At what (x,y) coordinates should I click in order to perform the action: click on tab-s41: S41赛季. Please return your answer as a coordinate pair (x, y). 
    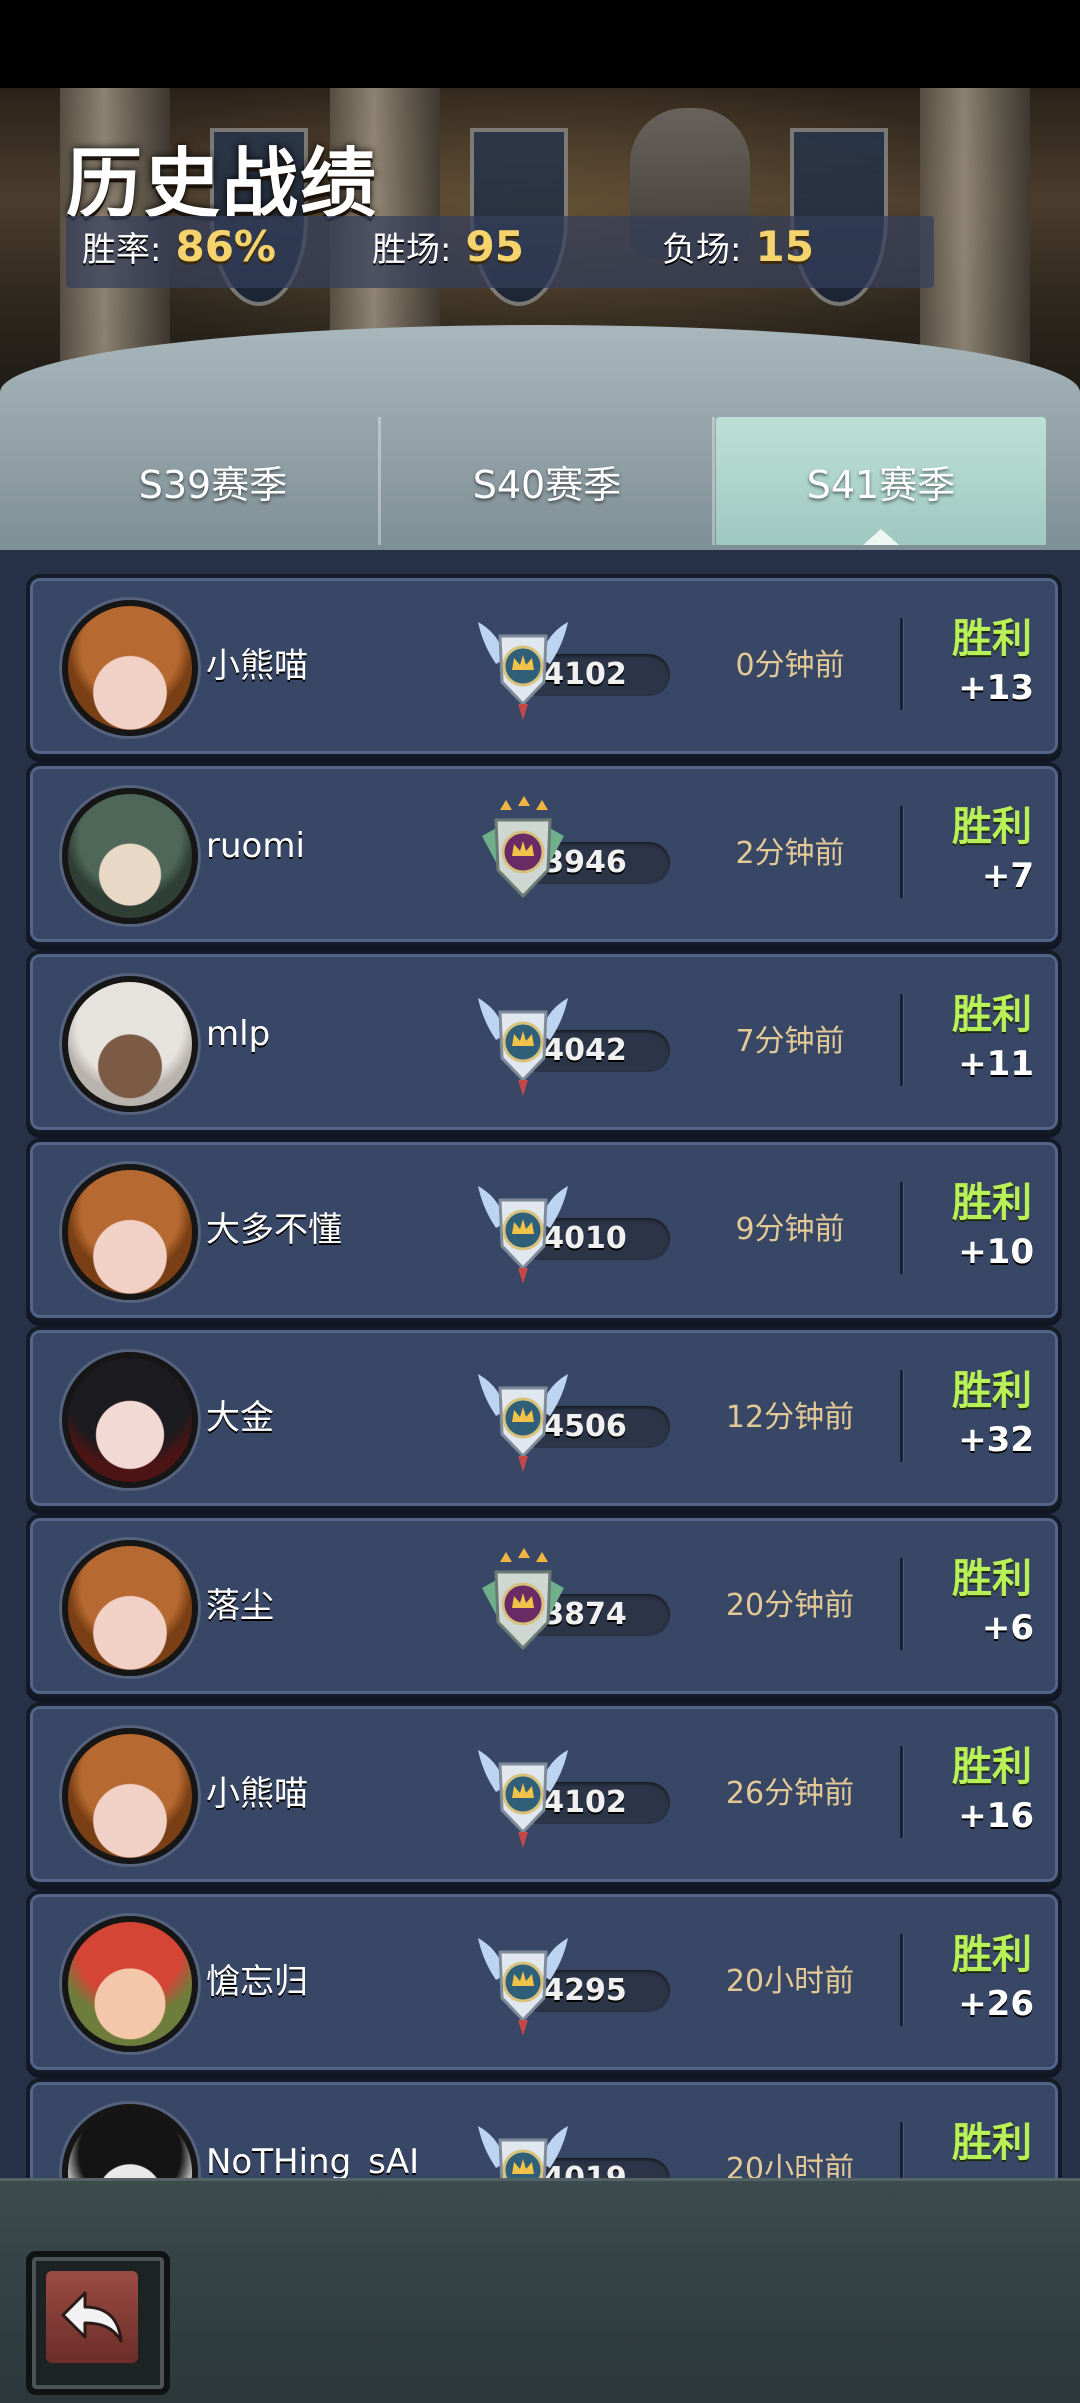
    Looking at the image, I should click on (881, 481).